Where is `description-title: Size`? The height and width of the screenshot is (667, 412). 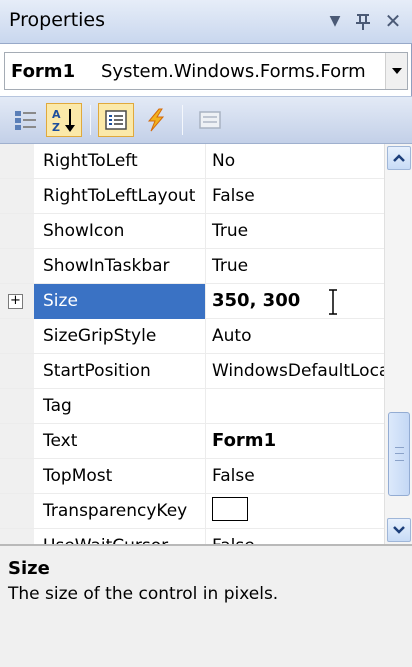
description-title: Size is located at coordinates (29, 568).